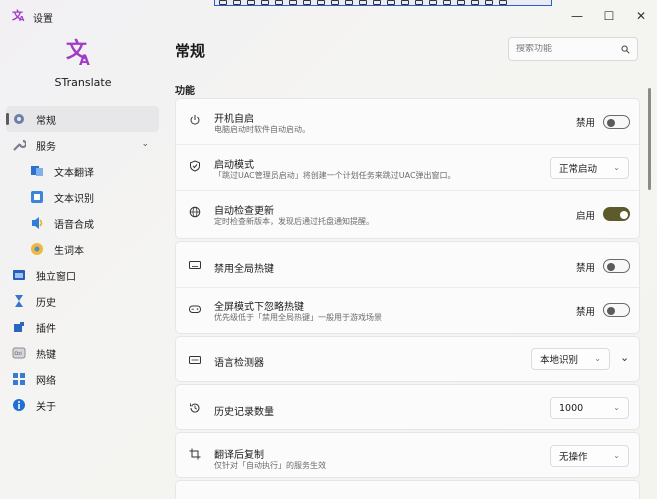 The image size is (657, 499). I want to click on expand-chevron-icon: ⌄, so click(624, 357).